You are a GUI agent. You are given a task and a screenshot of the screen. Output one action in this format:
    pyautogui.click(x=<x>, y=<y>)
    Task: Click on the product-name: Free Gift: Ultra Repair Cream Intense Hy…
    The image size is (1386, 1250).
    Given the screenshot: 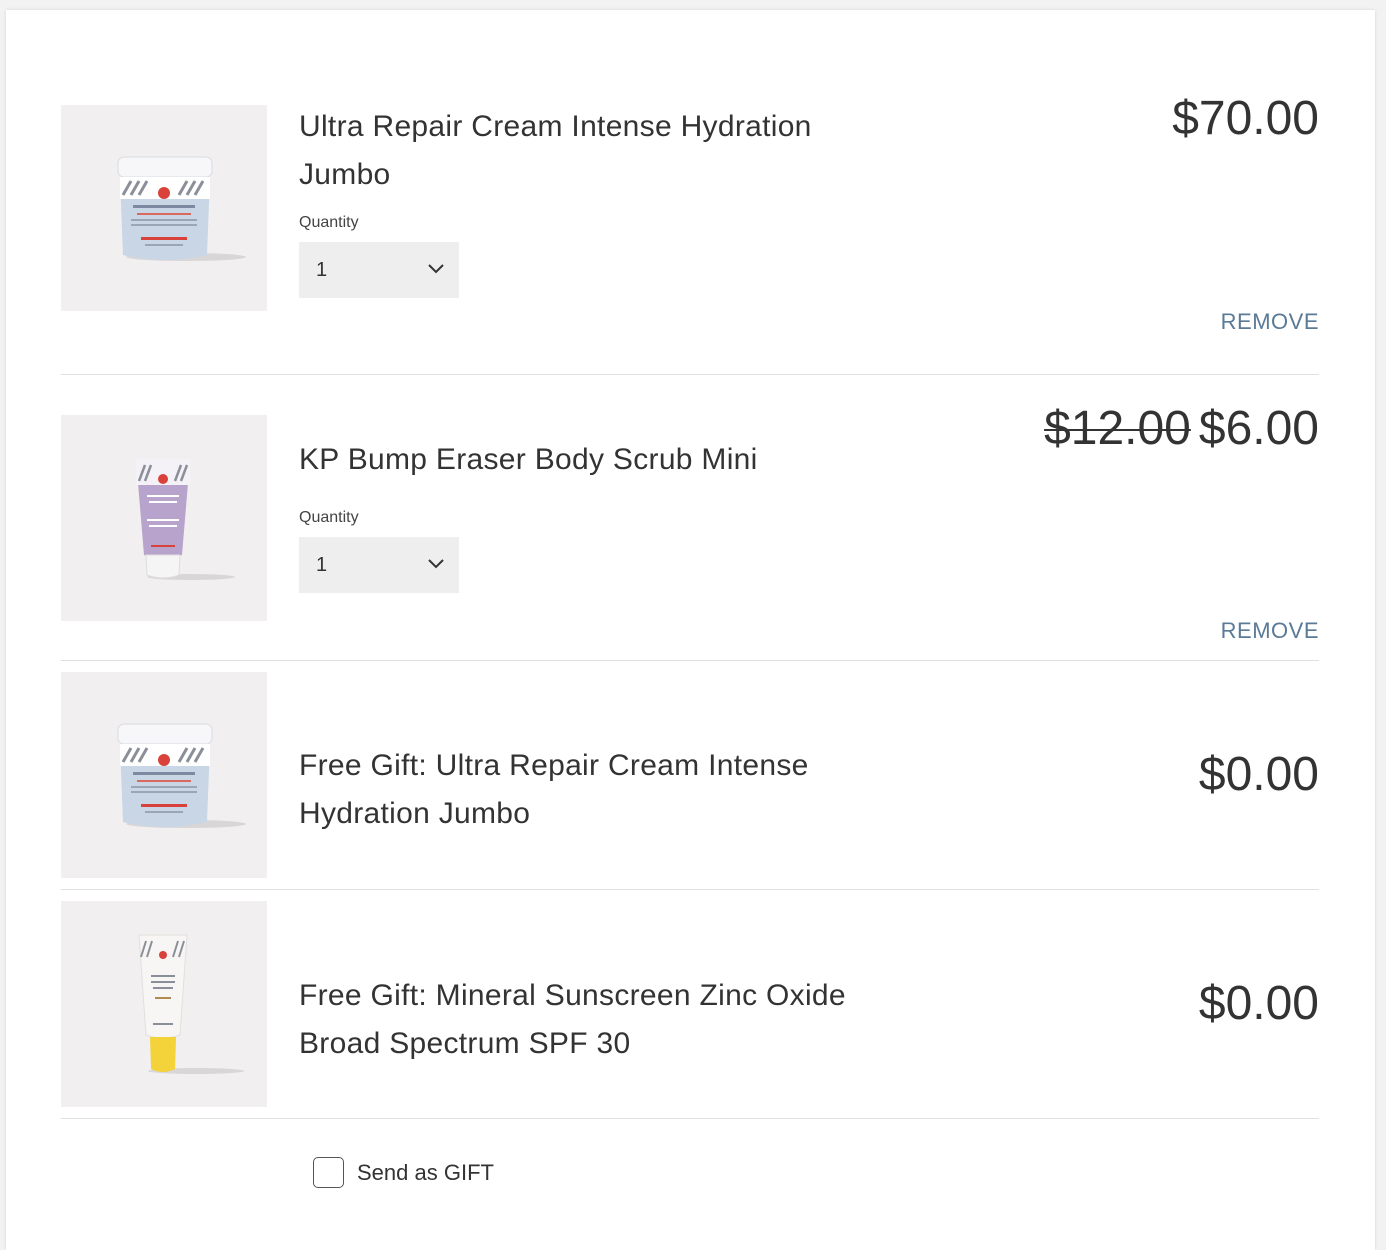 What is the action you would take?
    pyautogui.click(x=589, y=790)
    